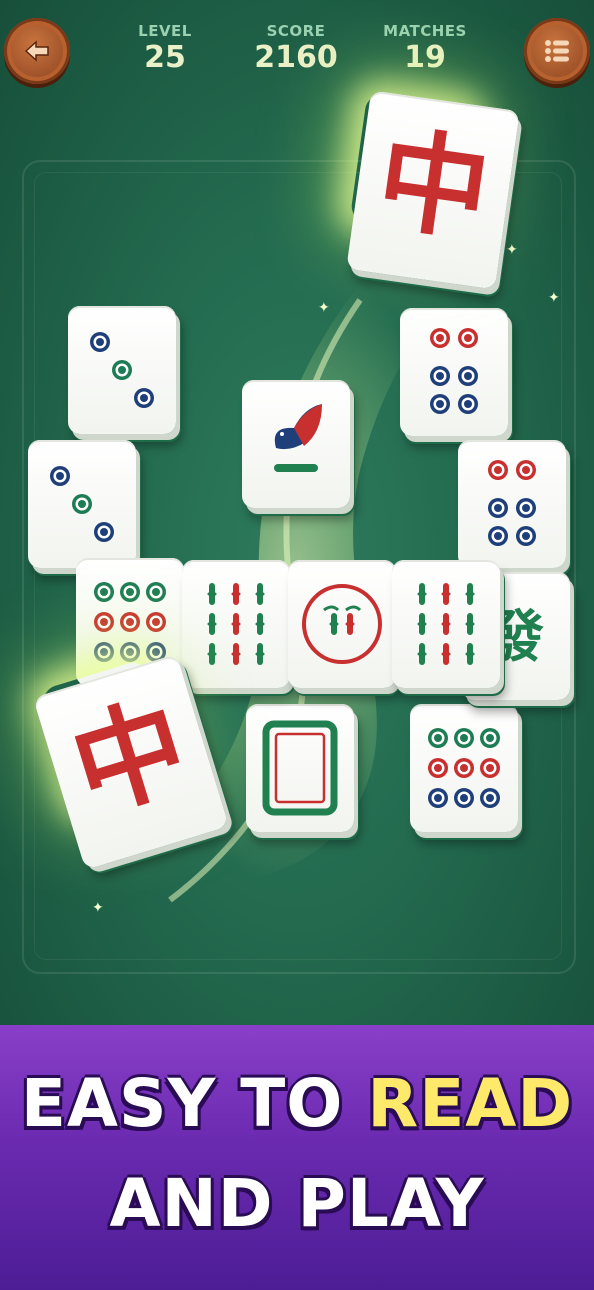 This screenshot has width=594, height=1290. I want to click on tile-three-circles-b, so click(82, 504).